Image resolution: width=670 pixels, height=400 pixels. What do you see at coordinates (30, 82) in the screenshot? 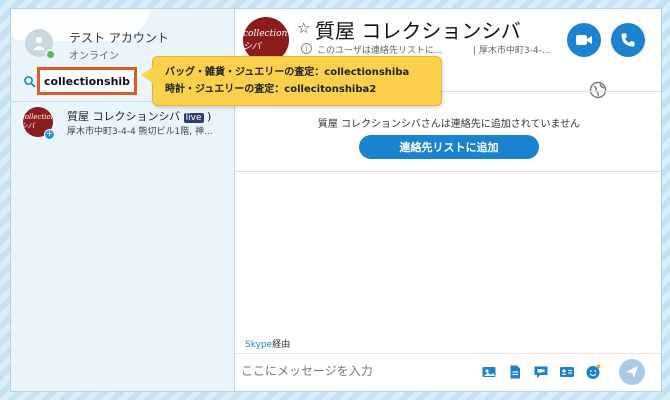
I see `search-icon` at bounding box center [30, 82].